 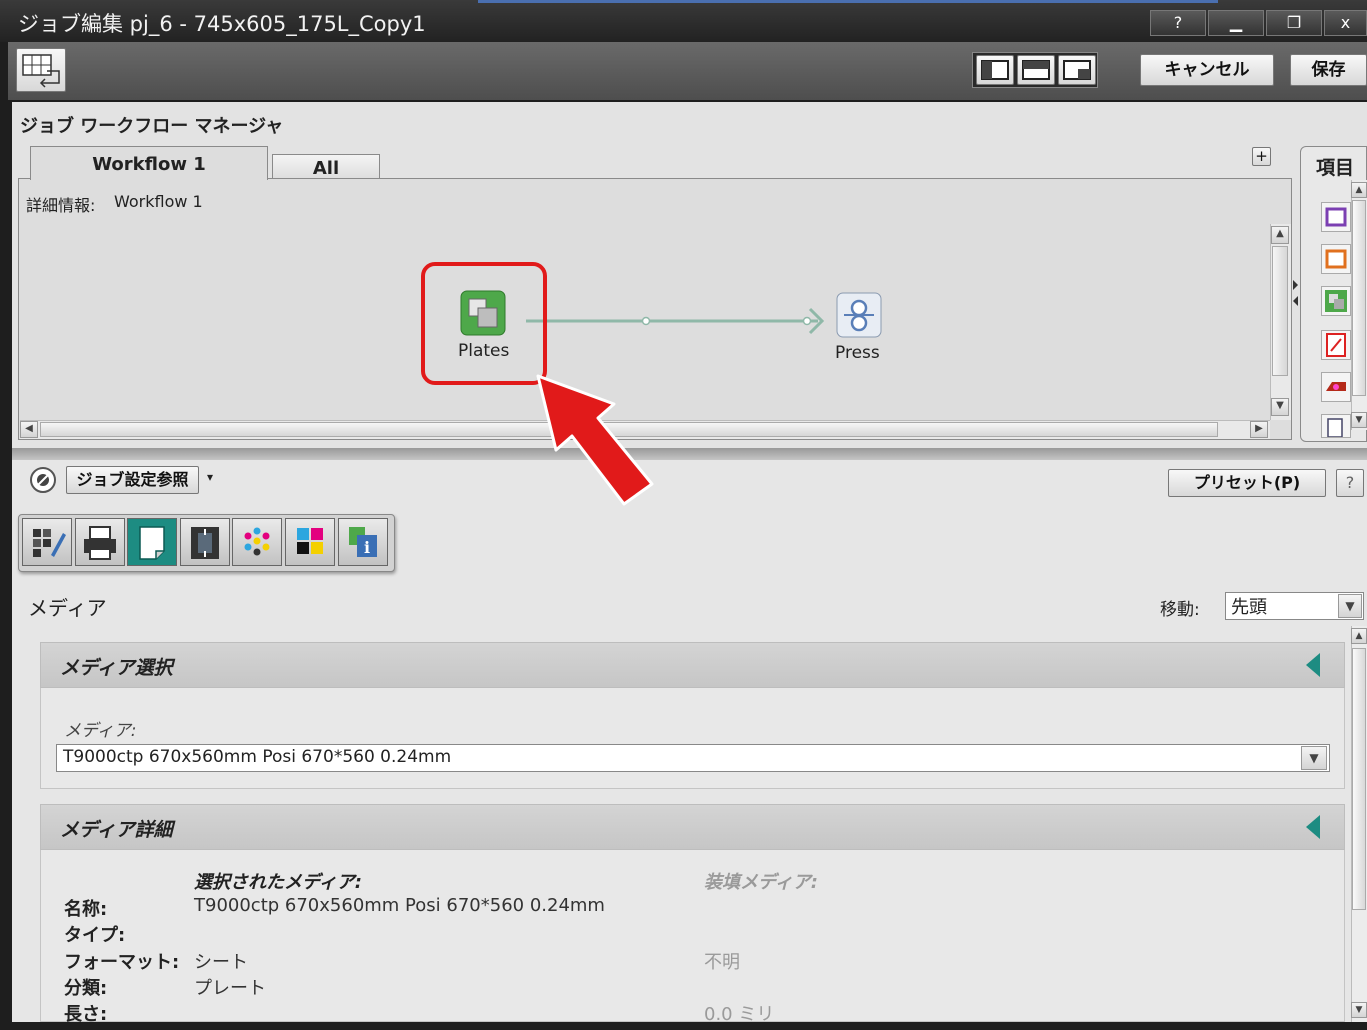 I want to click on pdf-icon, so click(x=1336, y=345).